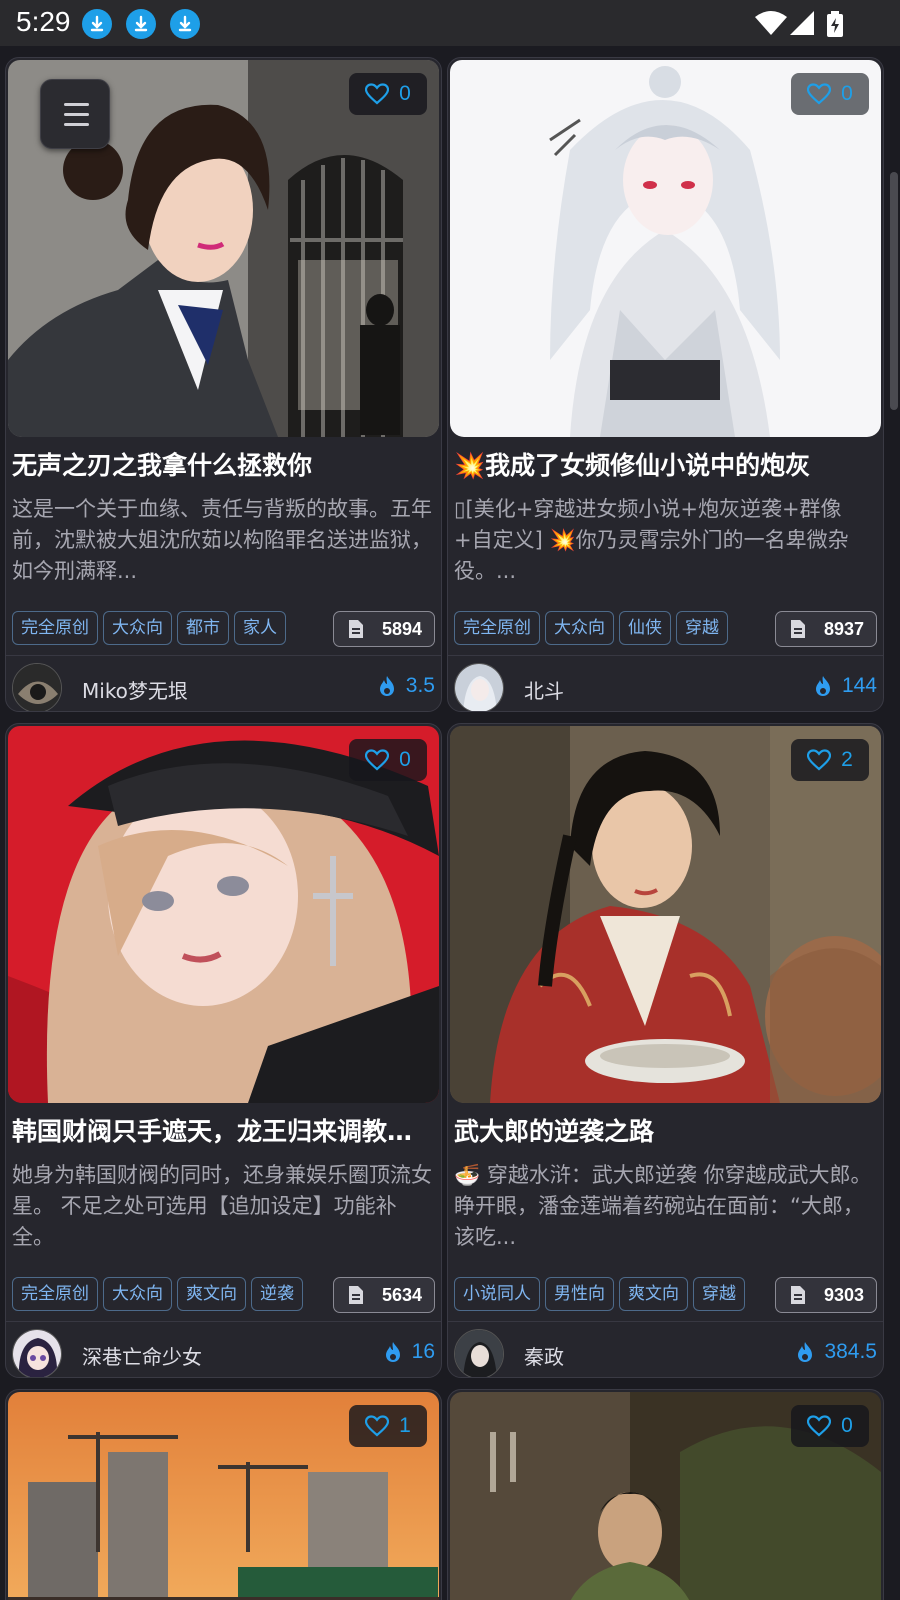 The height and width of the screenshot is (1600, 900). Describe the element at coordinates (843, 1294) in the screenshot. I see `word-count: 9303` at that location.